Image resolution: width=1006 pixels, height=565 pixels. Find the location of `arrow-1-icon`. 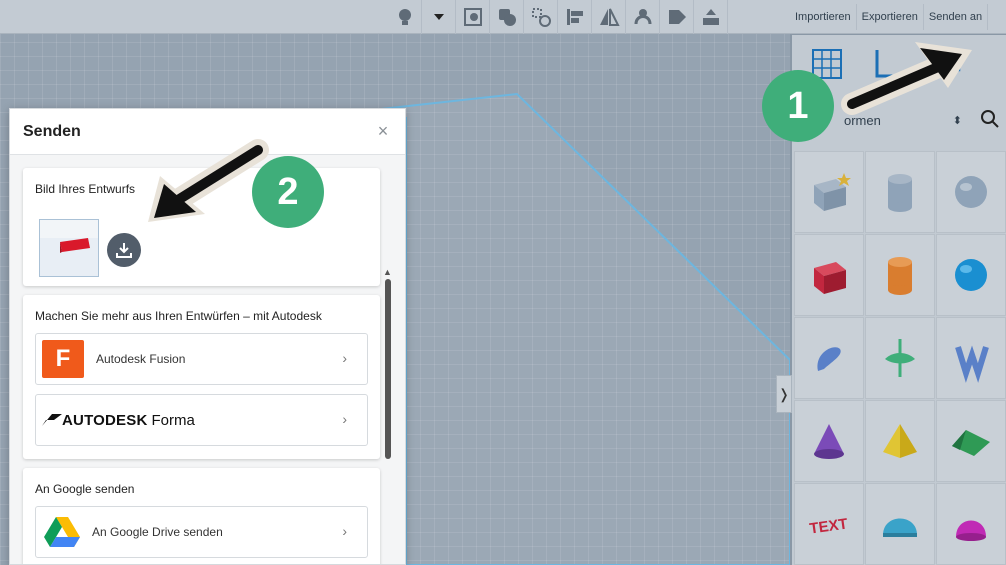

arrow-1-icon is located at coordinates (906, 78).